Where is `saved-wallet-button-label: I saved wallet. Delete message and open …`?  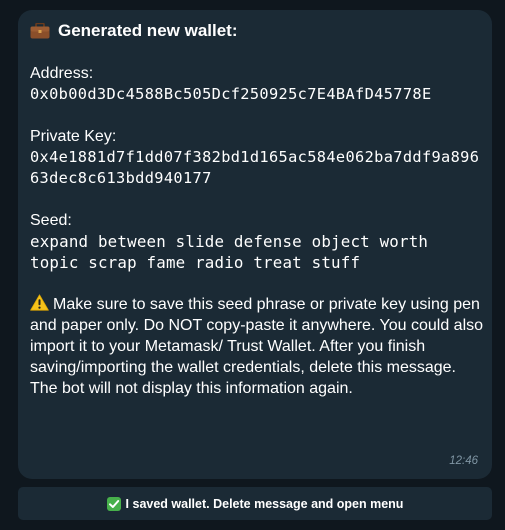
saved-wallet-button-label: I saved wallet. Delete message and open … is located at coordinates (264, 503).